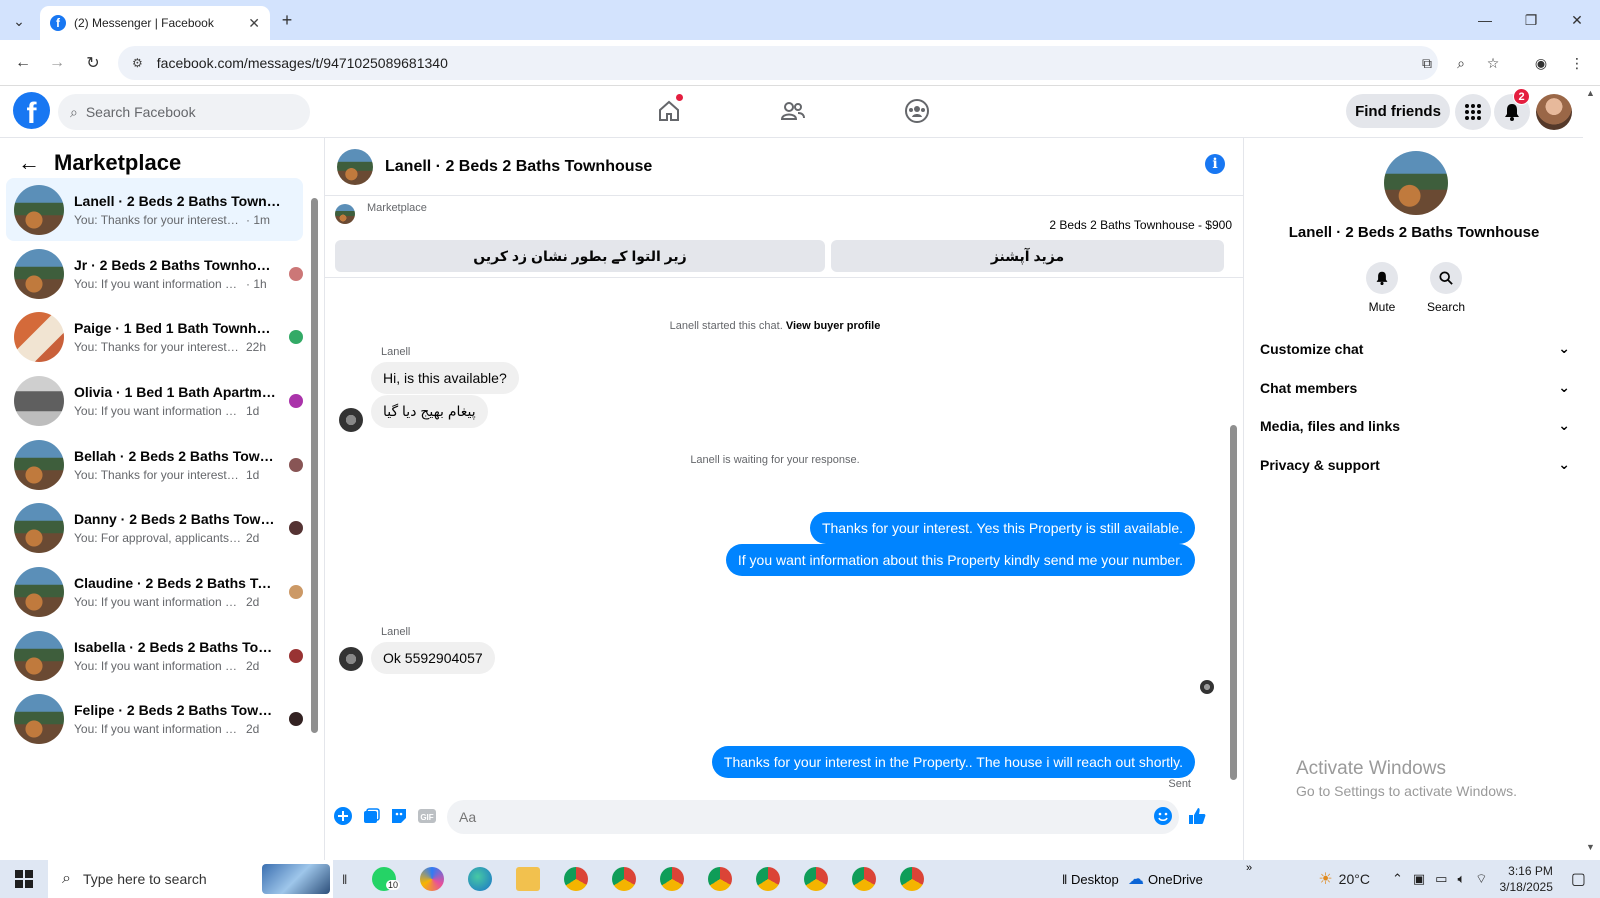  I want to click on details-avatar, so click(1416, 183).